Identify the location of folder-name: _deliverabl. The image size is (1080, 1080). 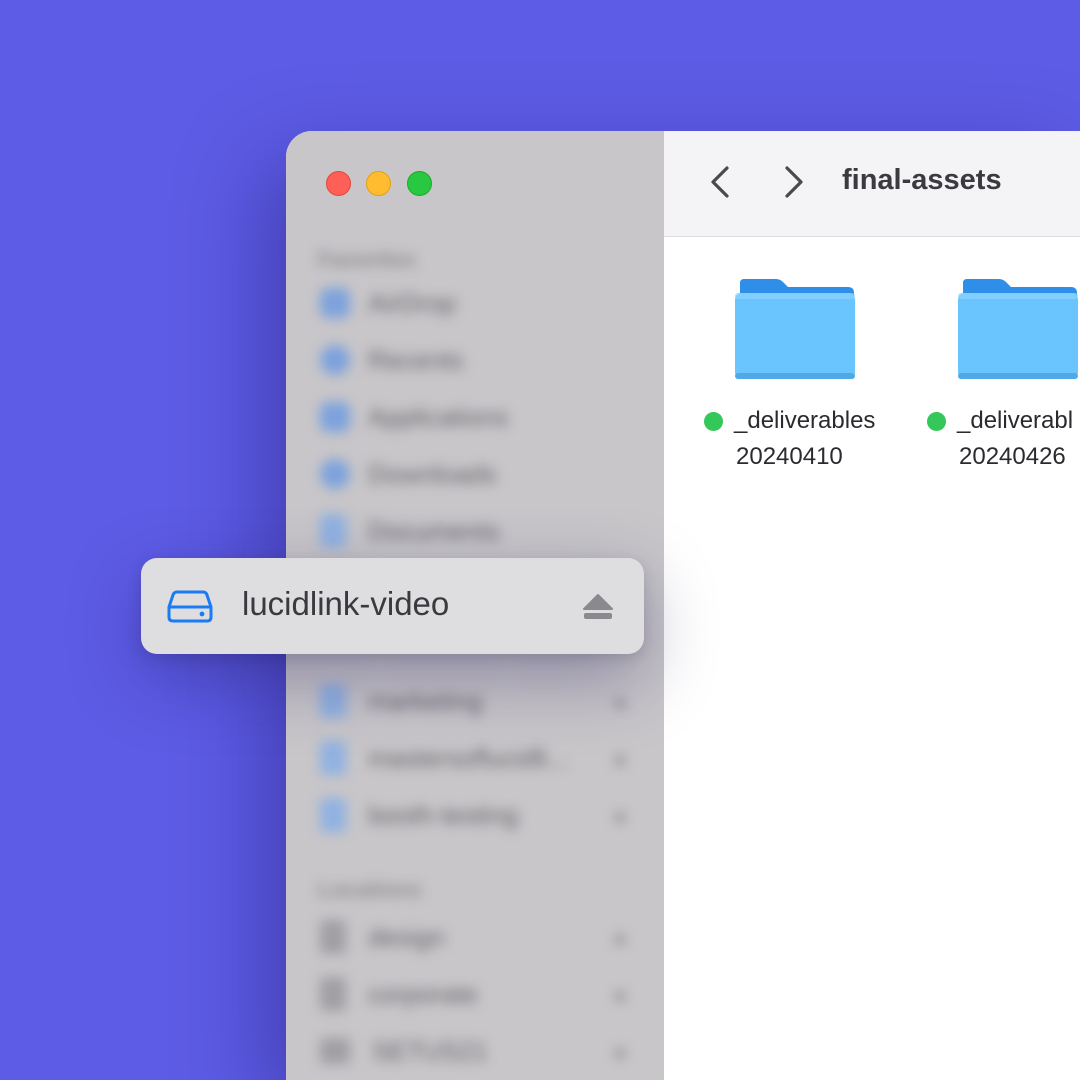
(1015, 420).